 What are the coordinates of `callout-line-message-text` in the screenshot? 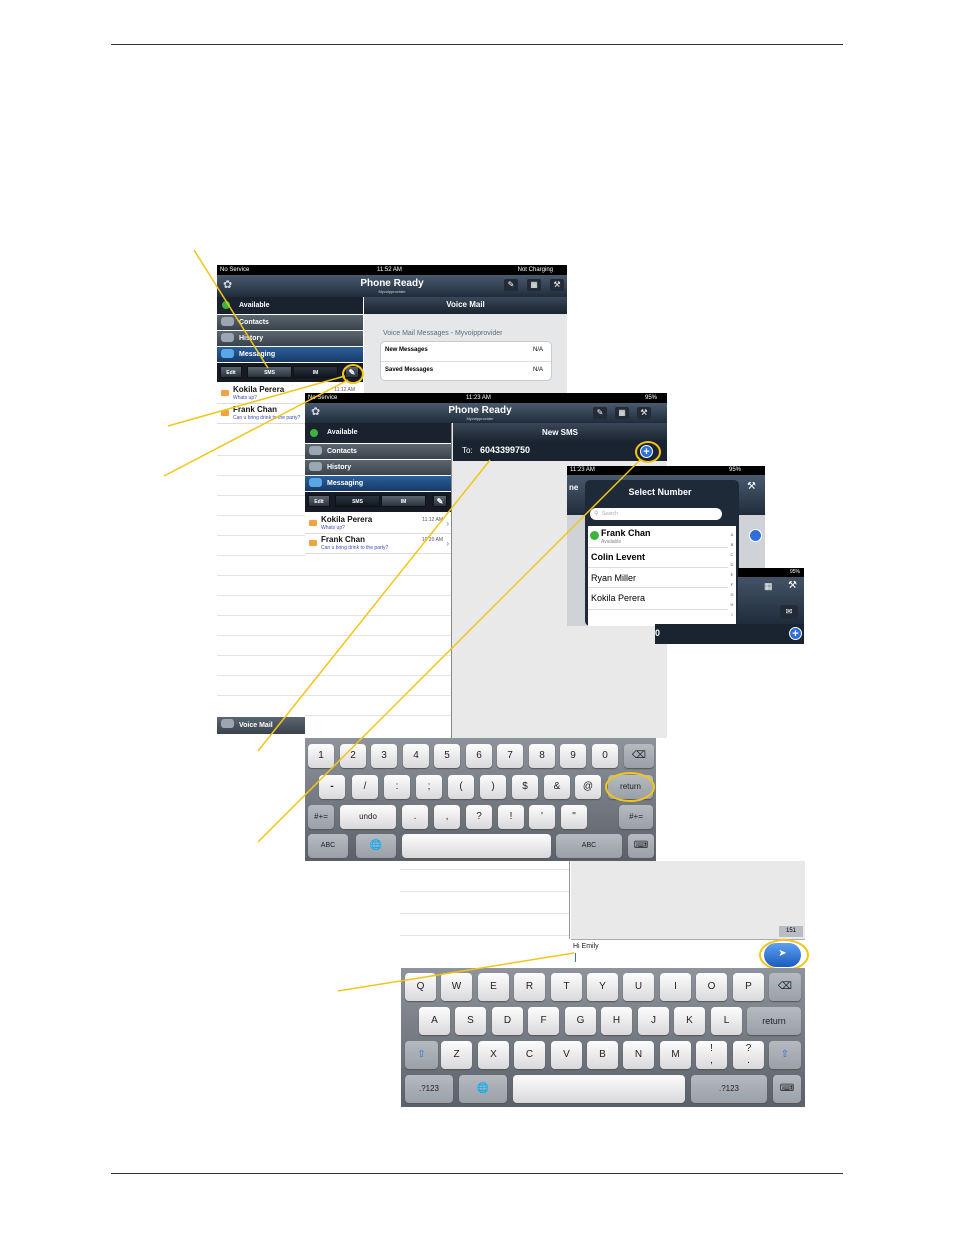 It's located at (456, 972).